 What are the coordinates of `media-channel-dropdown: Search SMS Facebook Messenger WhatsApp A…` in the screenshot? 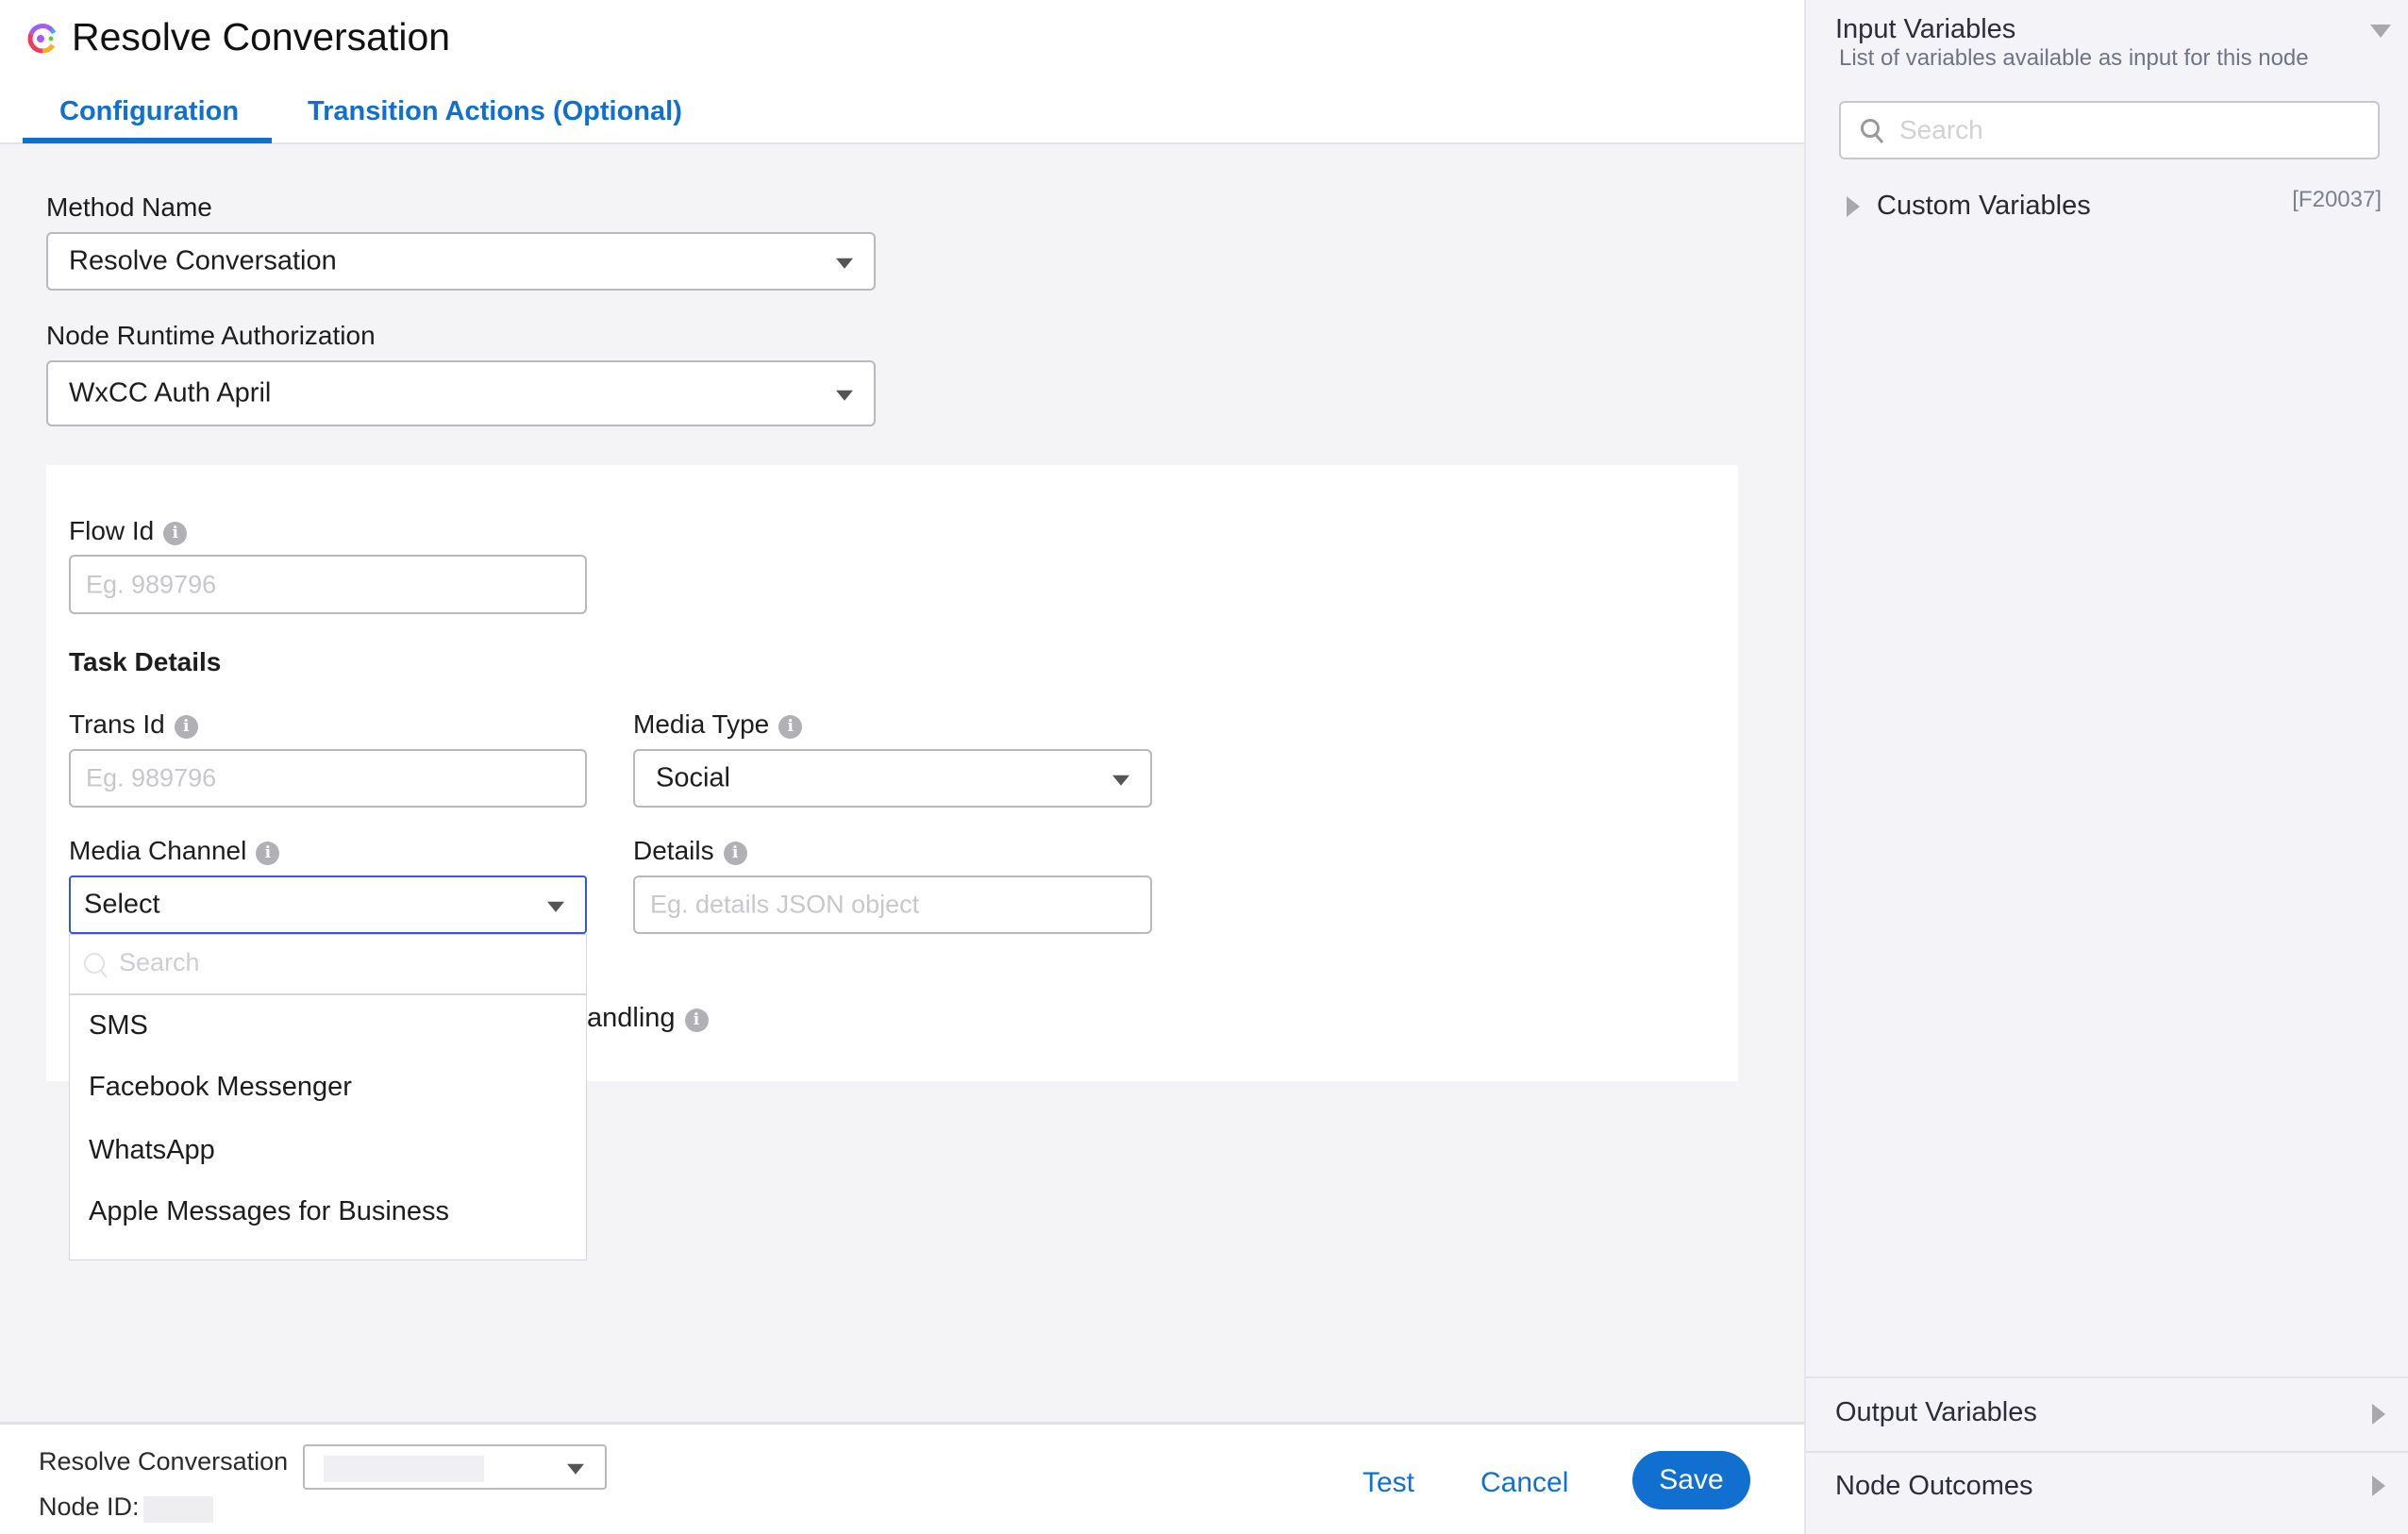 It's located at (328, 1097).